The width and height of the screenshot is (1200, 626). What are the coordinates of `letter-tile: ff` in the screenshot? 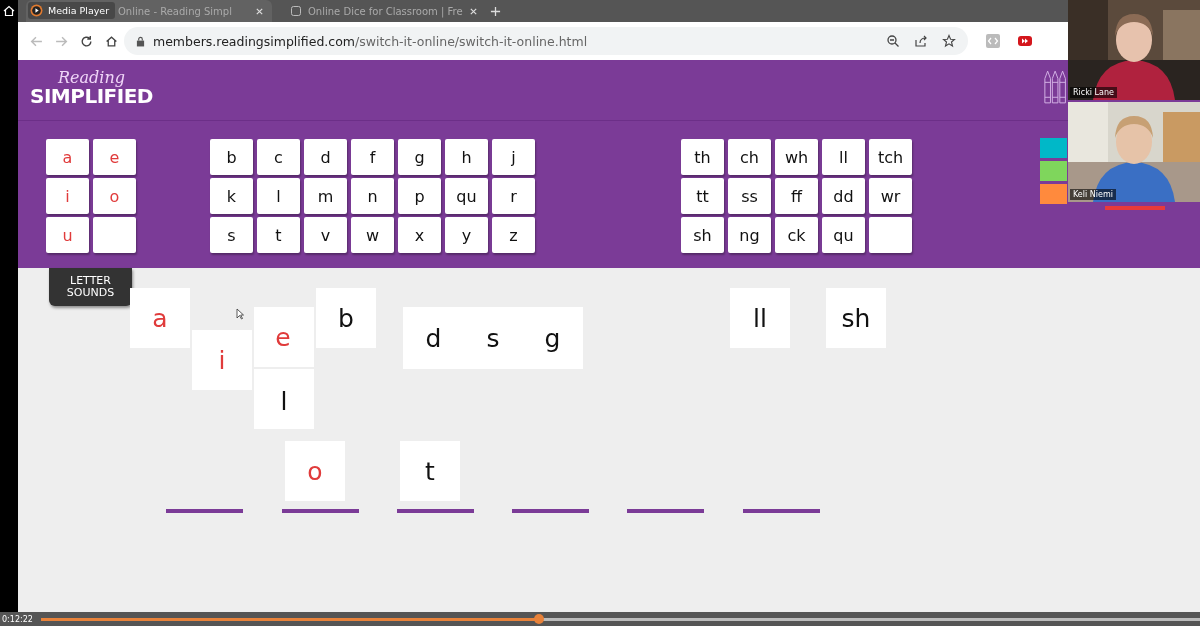 It's located at (796, 196).